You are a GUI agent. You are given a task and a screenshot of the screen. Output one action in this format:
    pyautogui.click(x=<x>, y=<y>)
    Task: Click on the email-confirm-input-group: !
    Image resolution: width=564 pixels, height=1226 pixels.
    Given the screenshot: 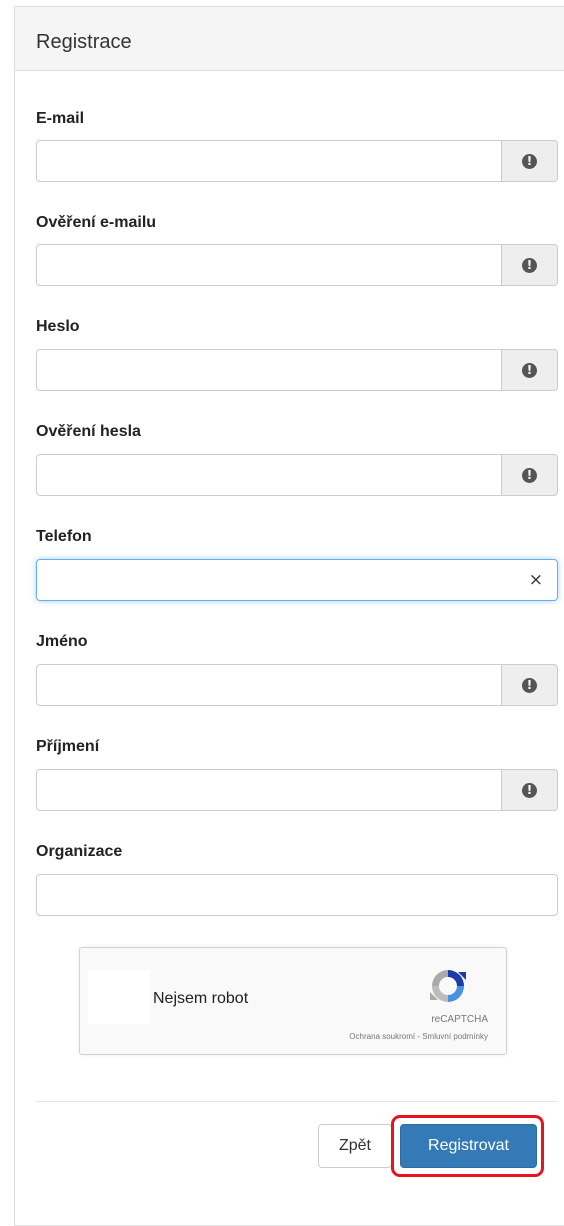 What is the action you would take?
    pyautogui.click(x=297, y=265)
    